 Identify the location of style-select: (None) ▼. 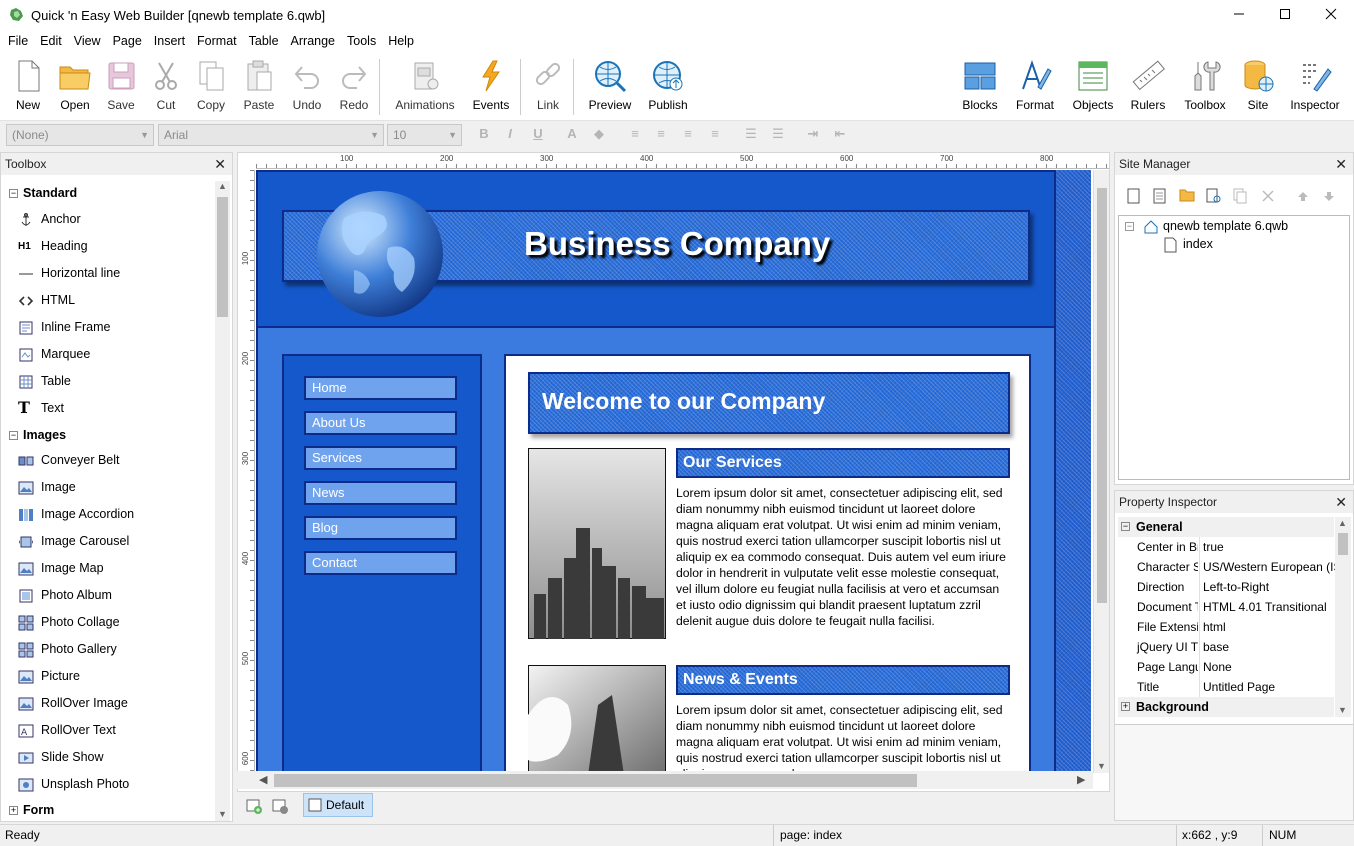
(80, 135).